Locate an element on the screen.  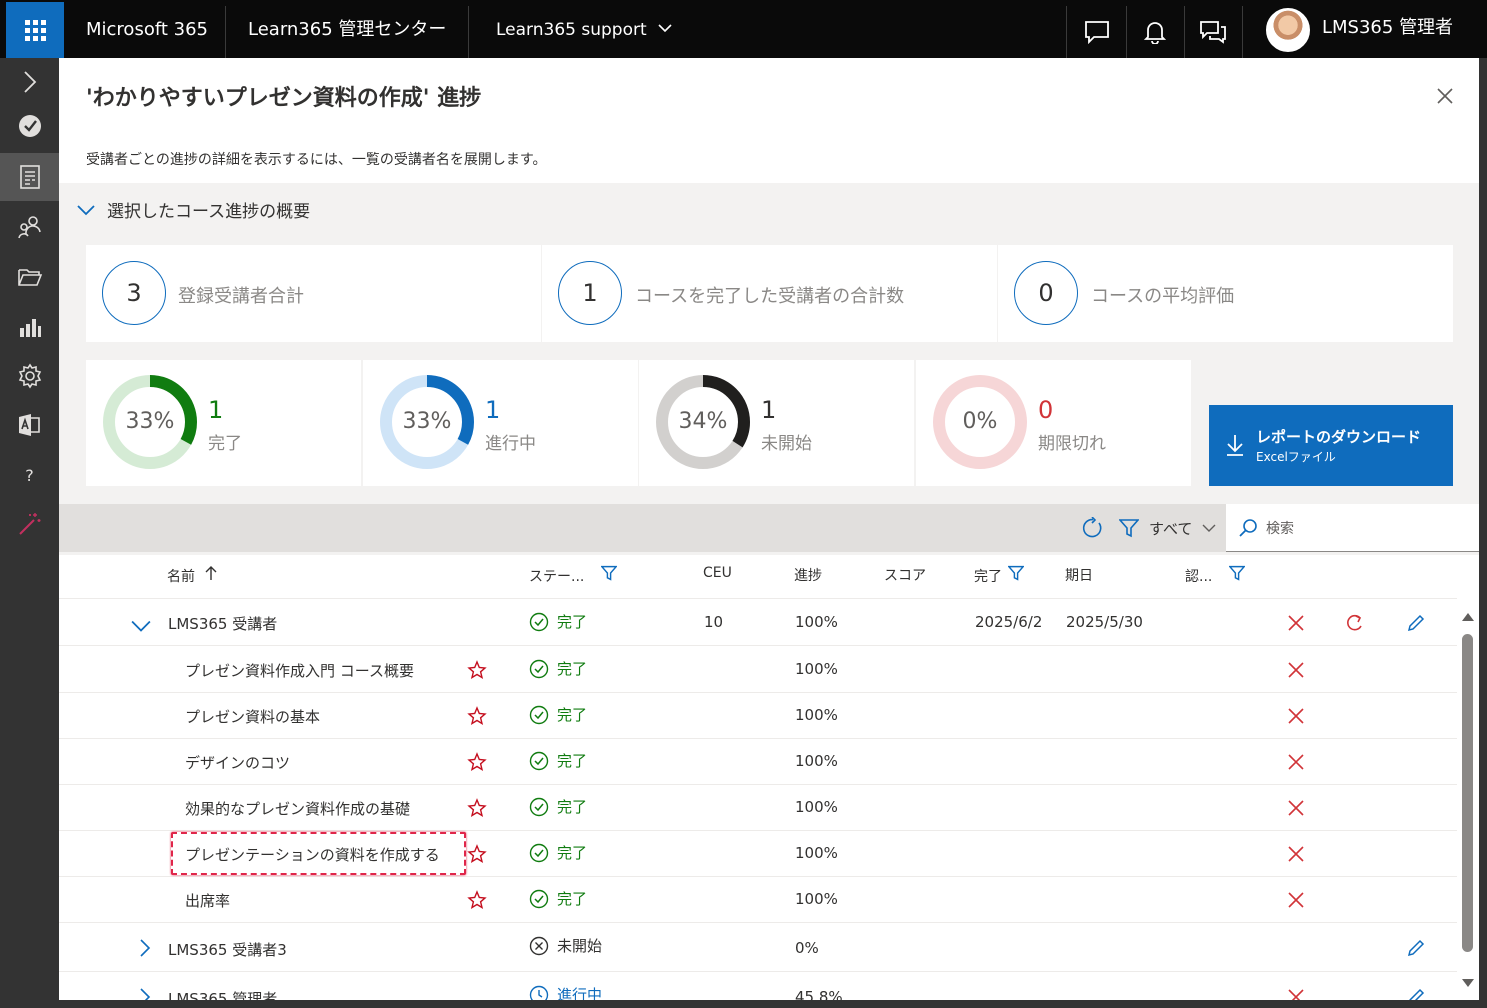
lesson-name: 出席率 is located at coordinates (208, 901).